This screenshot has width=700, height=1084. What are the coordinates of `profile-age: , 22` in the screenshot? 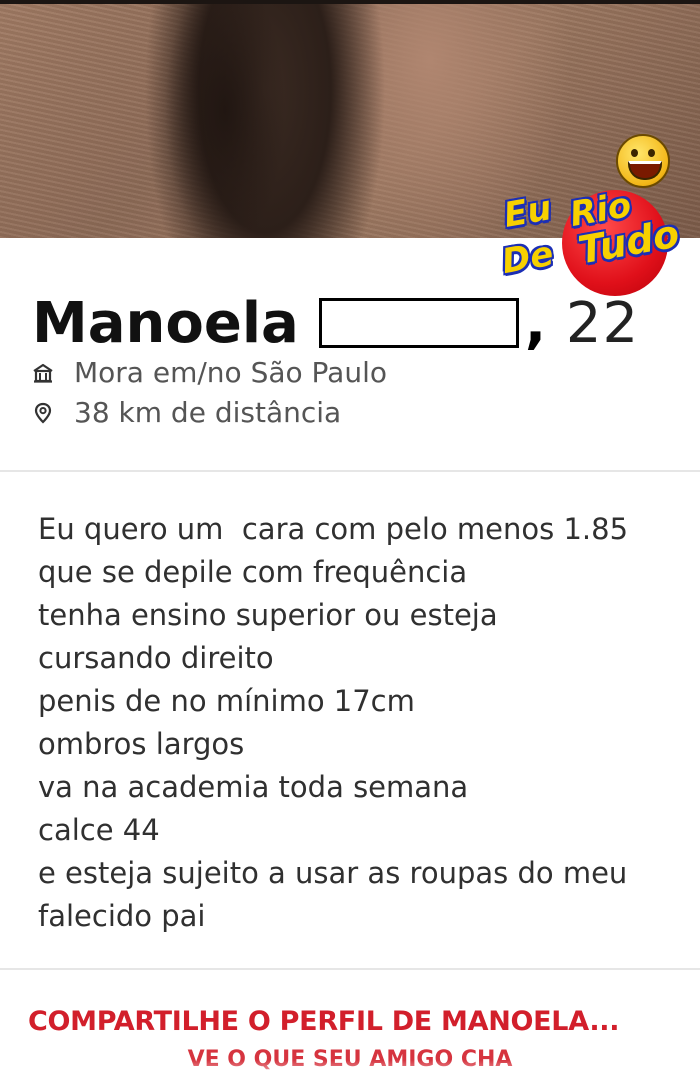 It's located at (582, 324).